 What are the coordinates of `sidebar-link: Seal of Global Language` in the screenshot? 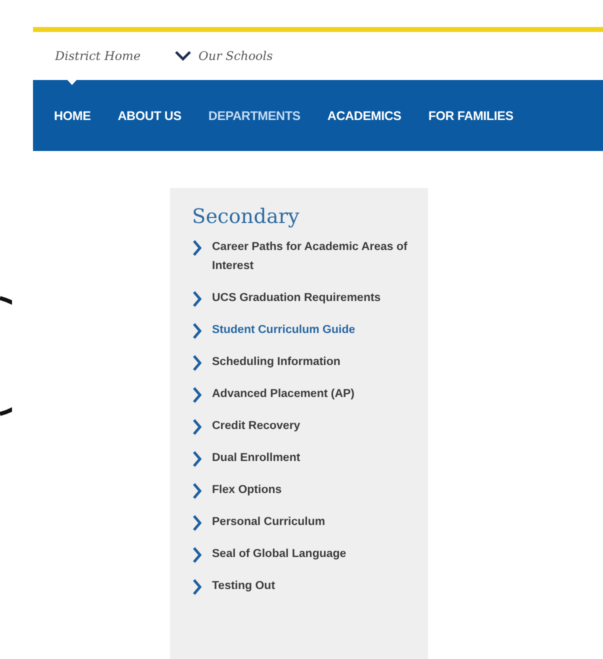 It's located at (279, 554).